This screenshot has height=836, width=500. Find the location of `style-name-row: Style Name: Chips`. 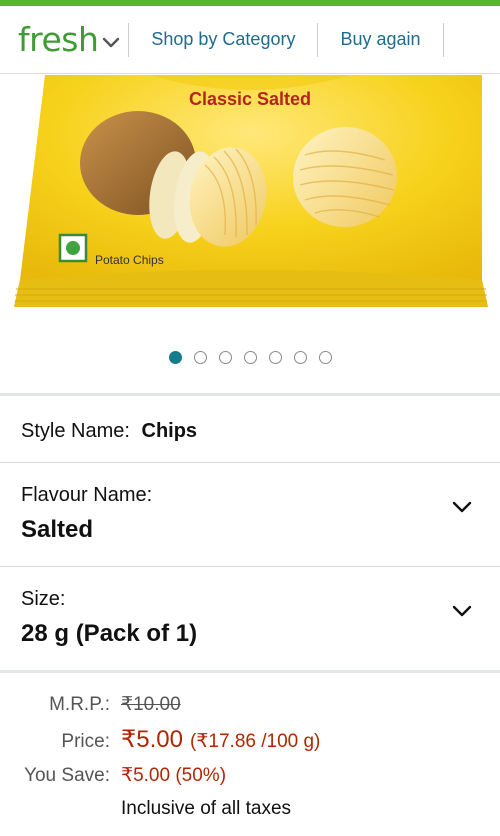

style-name-row: Style Name: Chips is located at coordinates (109, 431).